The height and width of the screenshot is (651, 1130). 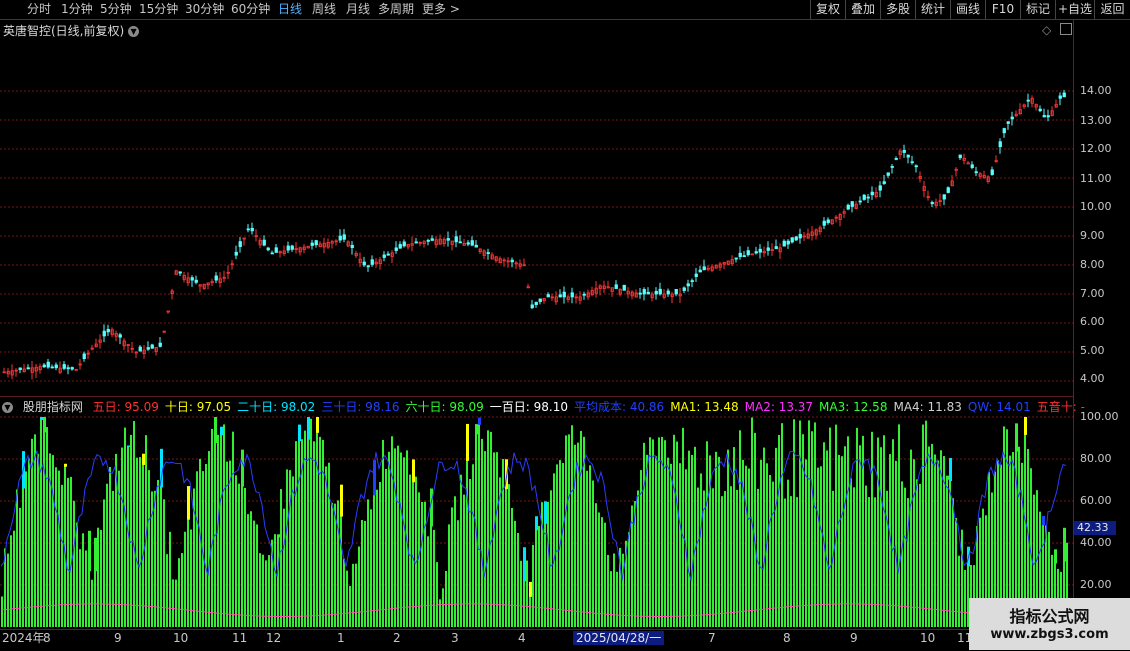 What do you see at coordinates (181, 638) in the screenshot?
I see `time-label: 10` at bounding box center [181, 638].